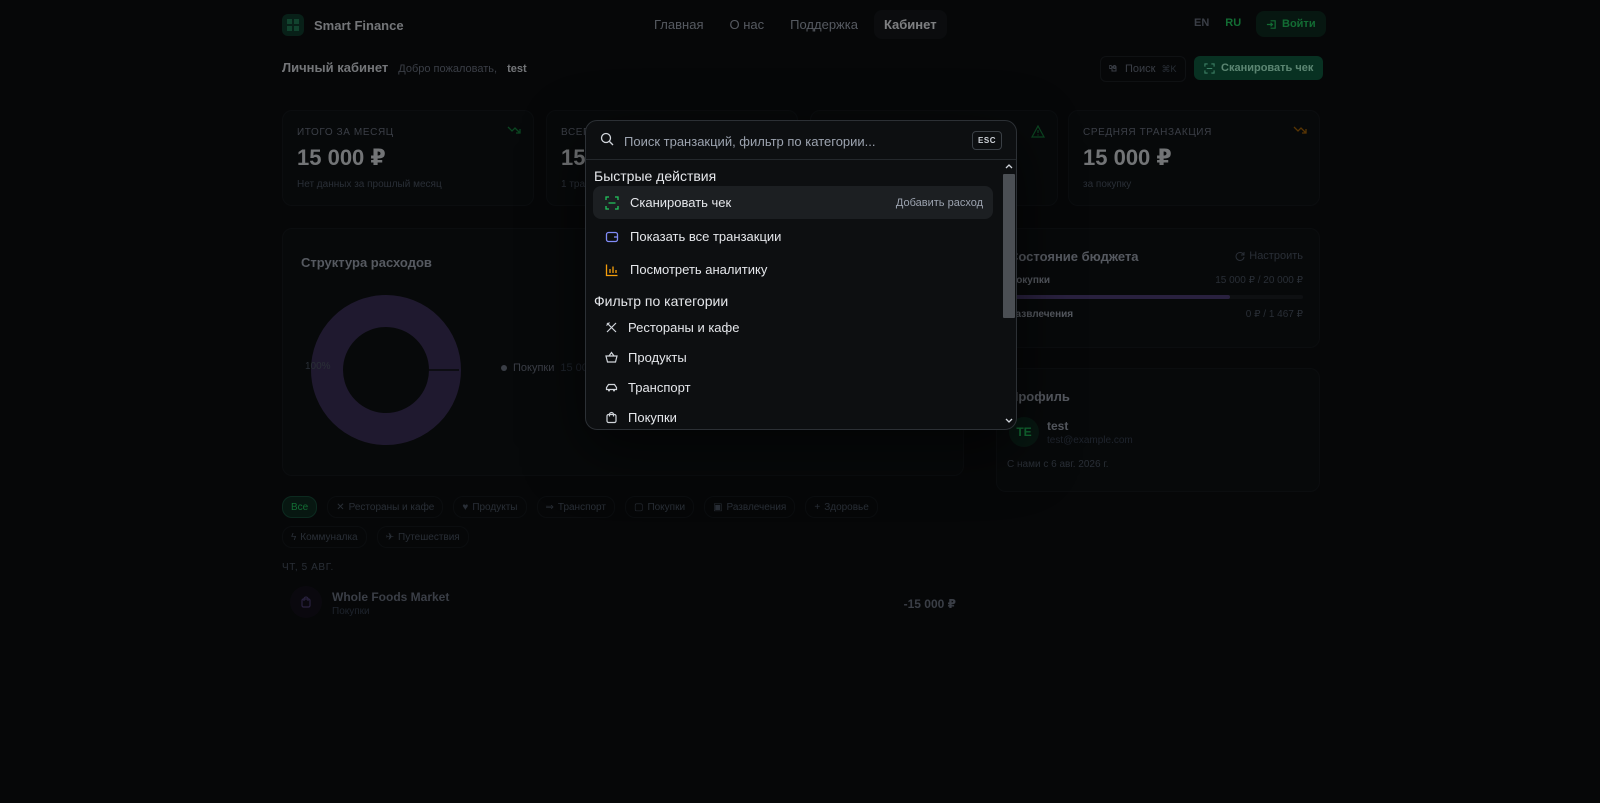 This screenshot has height=803, width=1600. What do you see at coordinates (793, 236) in the screenshot?
I see `command-show-transactions: Показать все транзакции` at bounding box center [793, 236].